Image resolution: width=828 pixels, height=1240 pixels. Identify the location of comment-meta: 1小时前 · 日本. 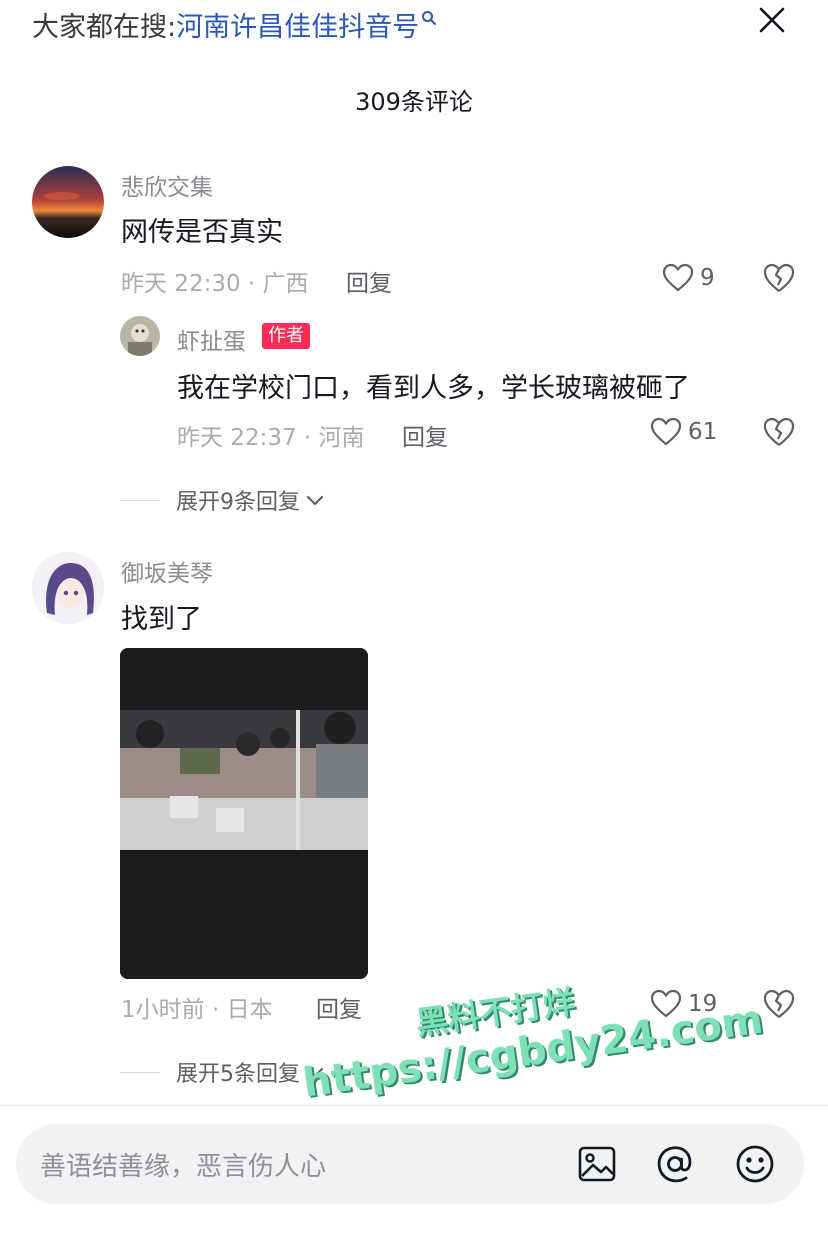
(197, 1010).